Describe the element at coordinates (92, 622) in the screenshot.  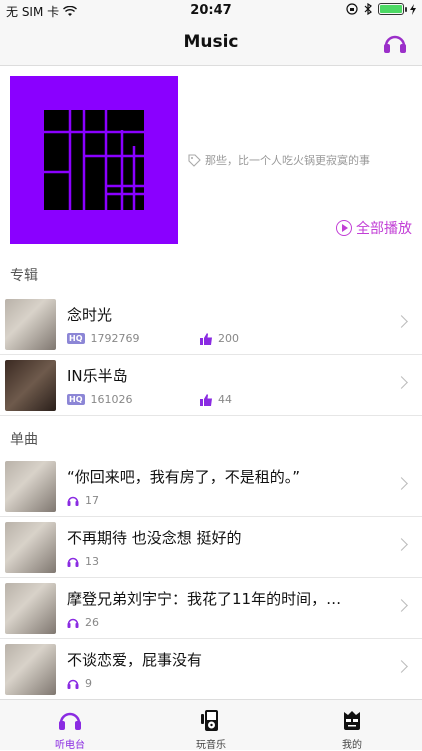
I see `single-listen-count: 26` at that location.